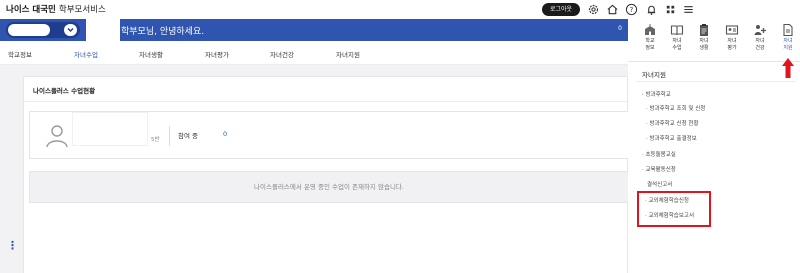 Image resolution: width=800 pixels, height=273 pixels. Describe the element at coordinates (612, 9) in the screenshot. I see `home-icon` at that location.